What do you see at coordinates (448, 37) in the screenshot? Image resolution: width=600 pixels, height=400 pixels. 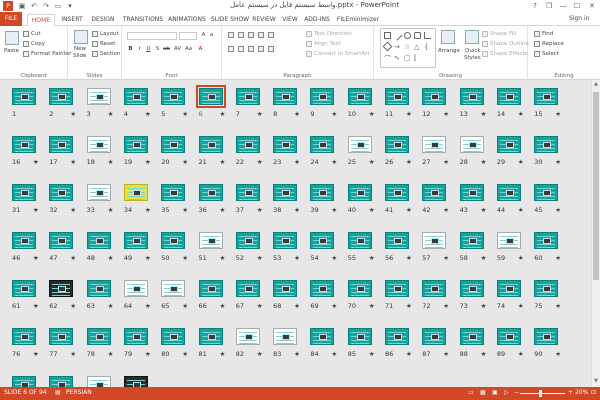 I see `arrange-icon` at bounding box center [448, 37].